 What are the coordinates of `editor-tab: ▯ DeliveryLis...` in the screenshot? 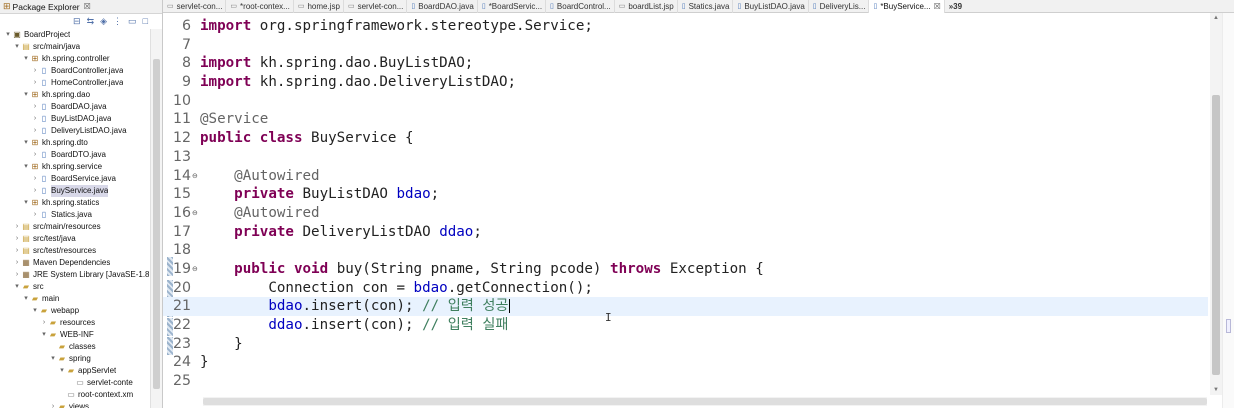 It's located at (839, 6).